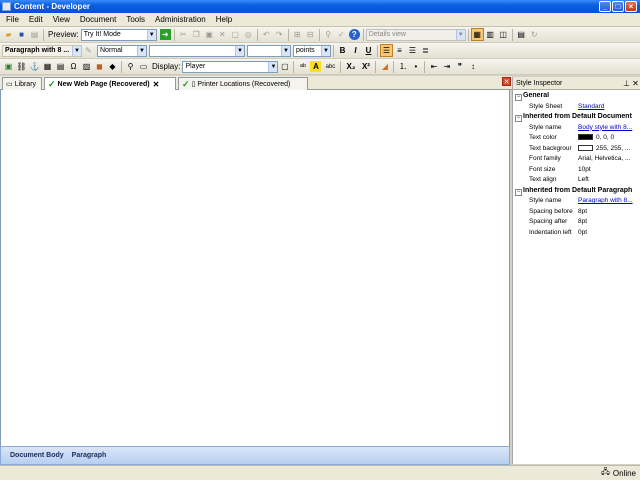  Describe the element at coordinates (193, 84) in the screenshot. I see `page-icon: ▯` at that location.